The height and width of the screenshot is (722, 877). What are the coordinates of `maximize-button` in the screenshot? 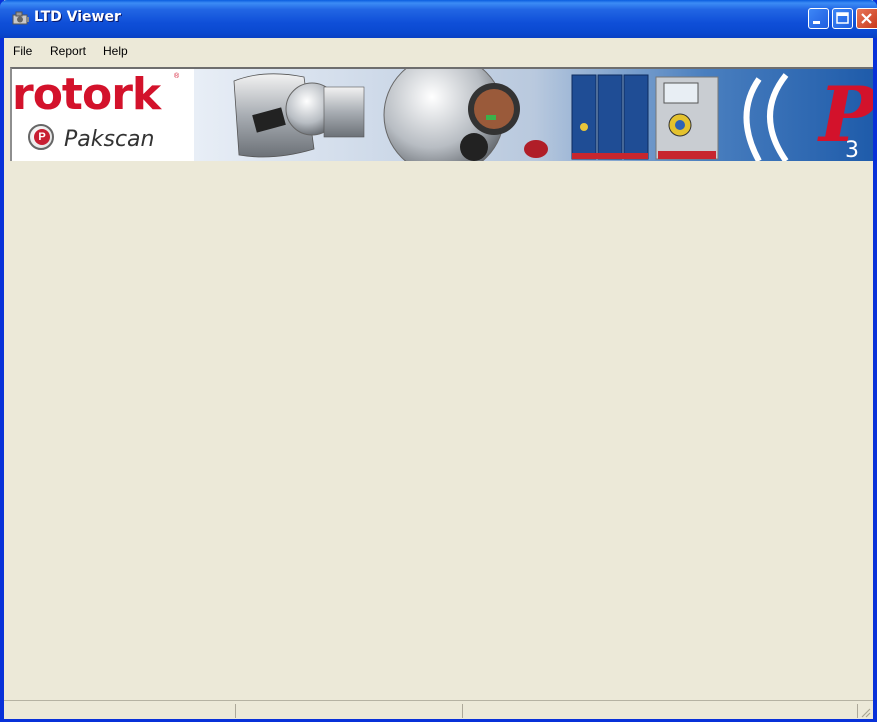 It's located at (842, 18).